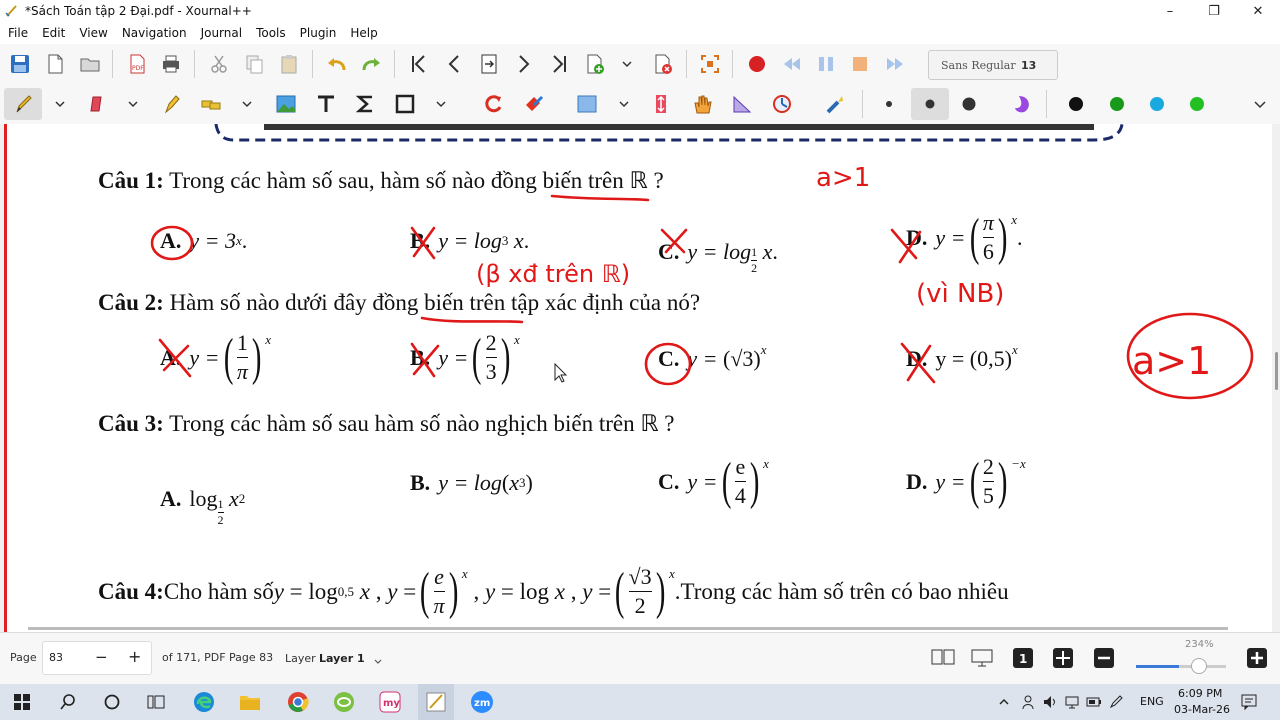  I want to click on volume-icon, so click(1050, 702).